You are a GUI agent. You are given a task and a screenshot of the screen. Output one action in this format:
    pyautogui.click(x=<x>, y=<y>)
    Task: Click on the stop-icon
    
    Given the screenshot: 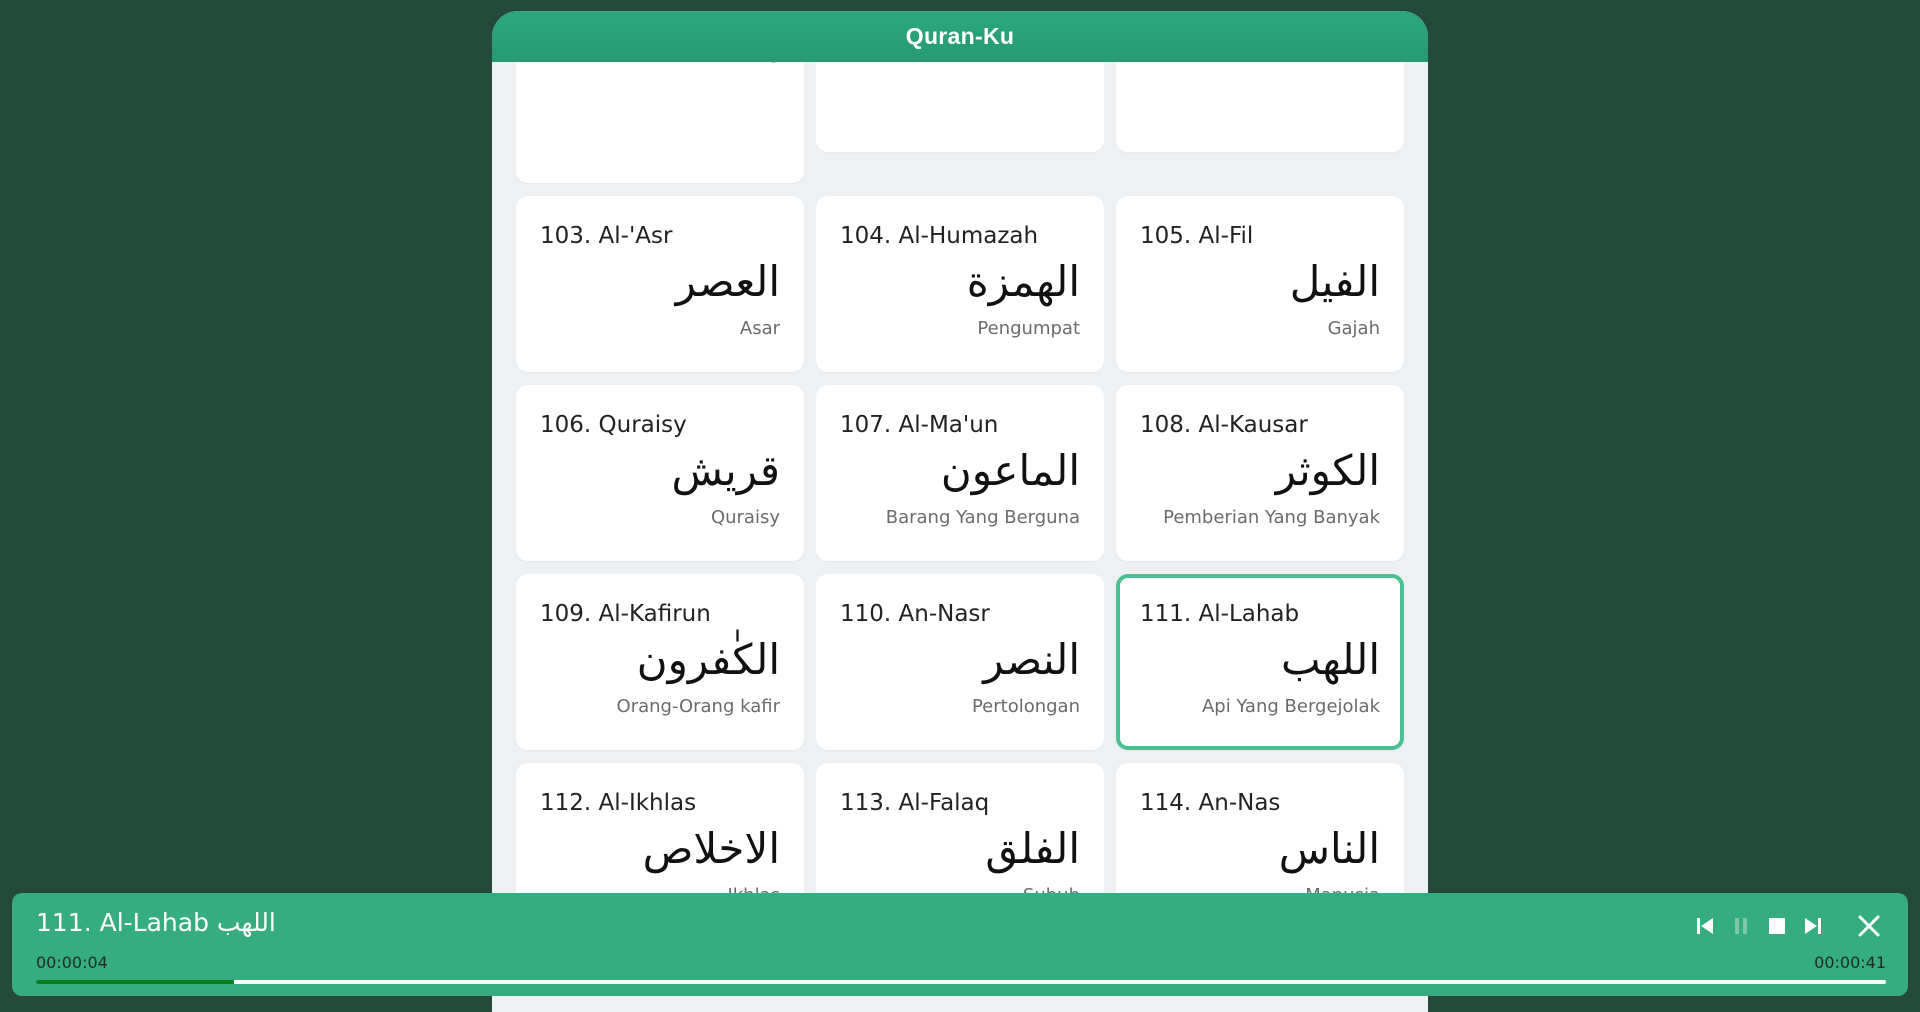 What is the action you would take?
    pyautogui.click(x=1777, y=926)
    